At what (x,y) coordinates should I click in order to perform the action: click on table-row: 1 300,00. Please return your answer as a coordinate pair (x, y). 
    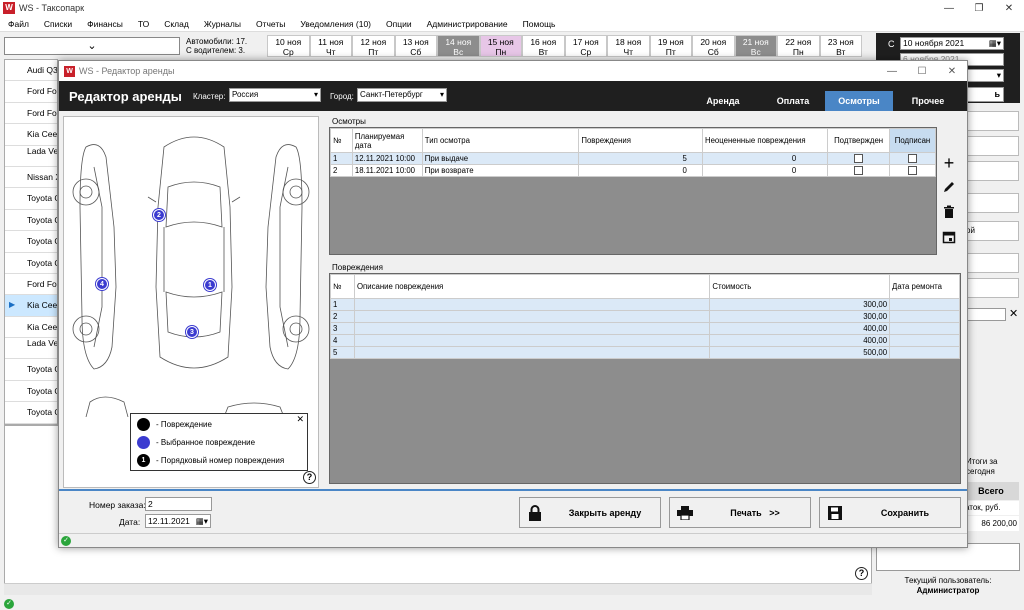
    Looking at the image, I should click on (645, 304).